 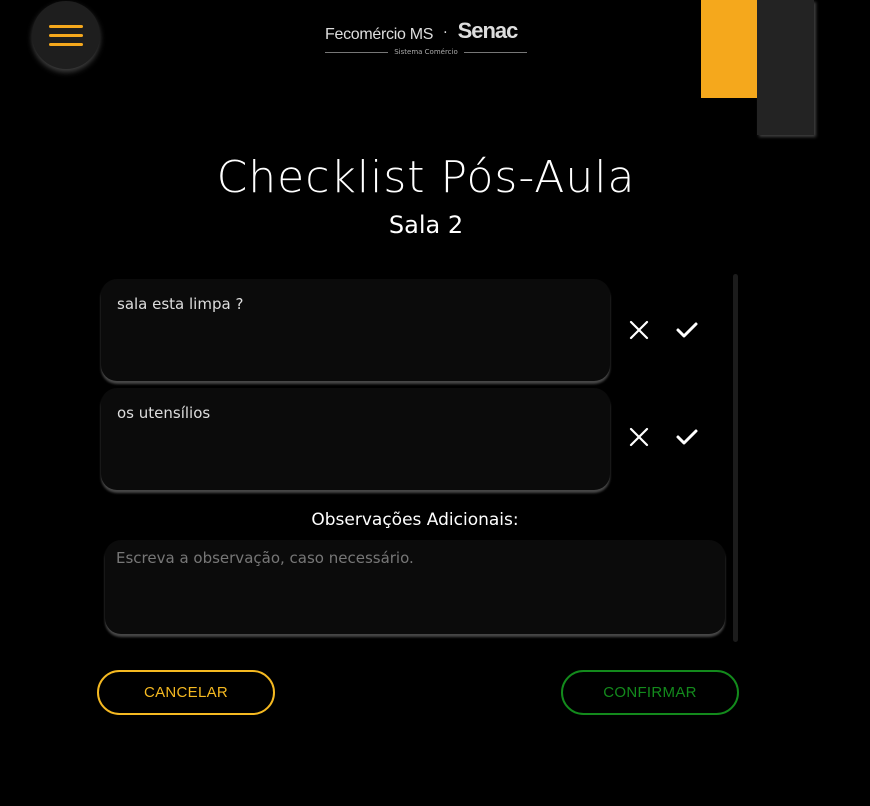 What do you see at coordinates (785, 67) in the screenshot?
I see `decorative-gray-block` at bounding box center [785, 67].